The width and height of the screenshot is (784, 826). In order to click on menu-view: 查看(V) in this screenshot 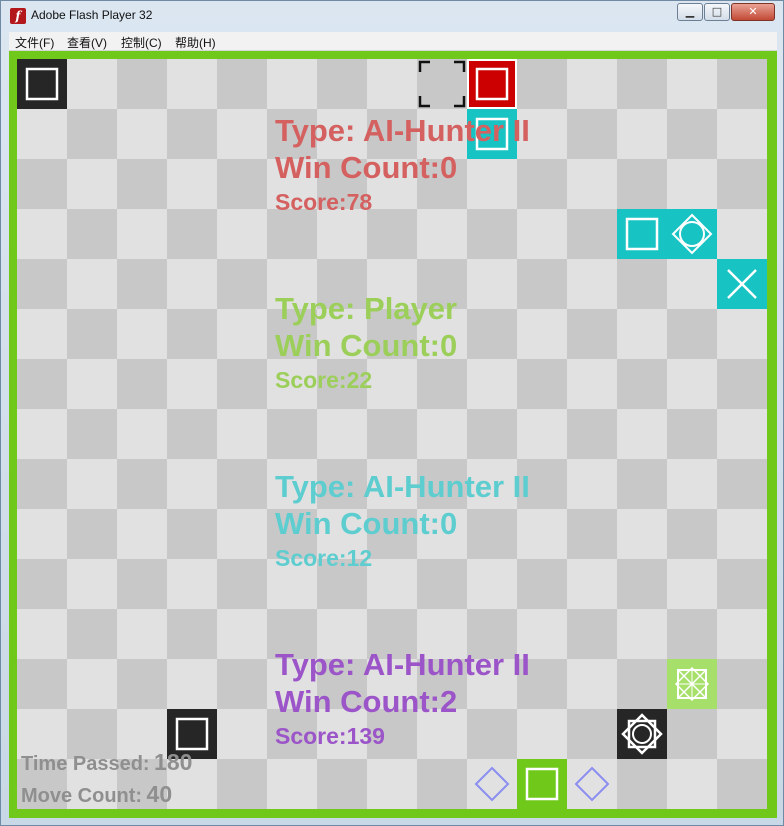, I will do `click(87, 42)`.